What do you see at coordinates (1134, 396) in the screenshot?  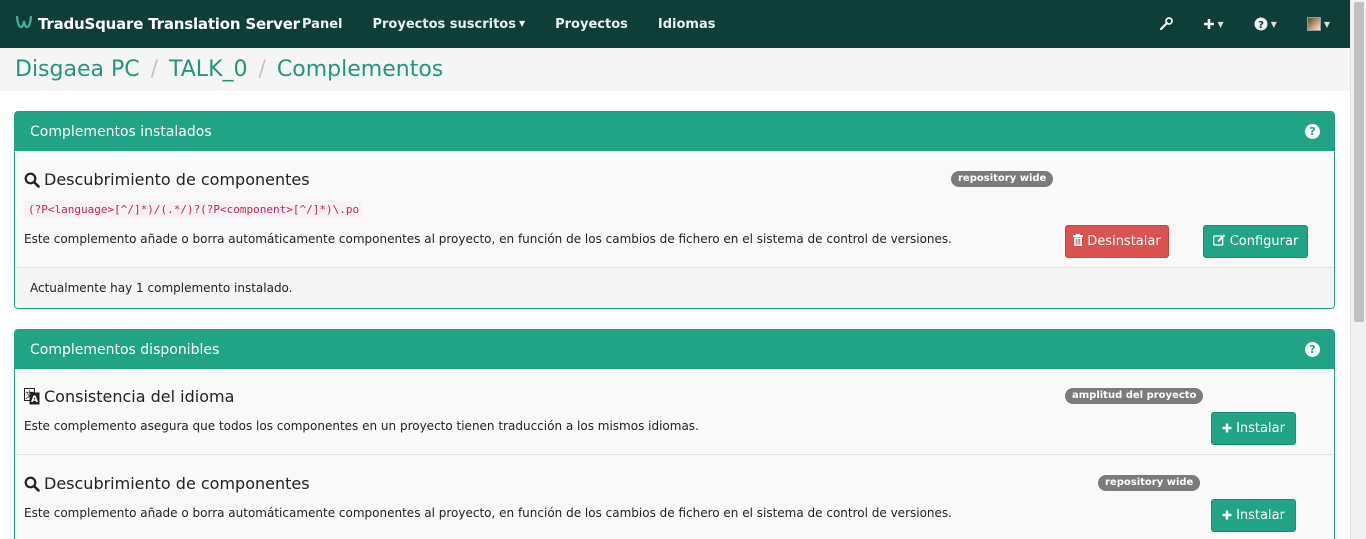 I see `scope-badge: amplitud del proyecto` at bounding box center [1134, 396].